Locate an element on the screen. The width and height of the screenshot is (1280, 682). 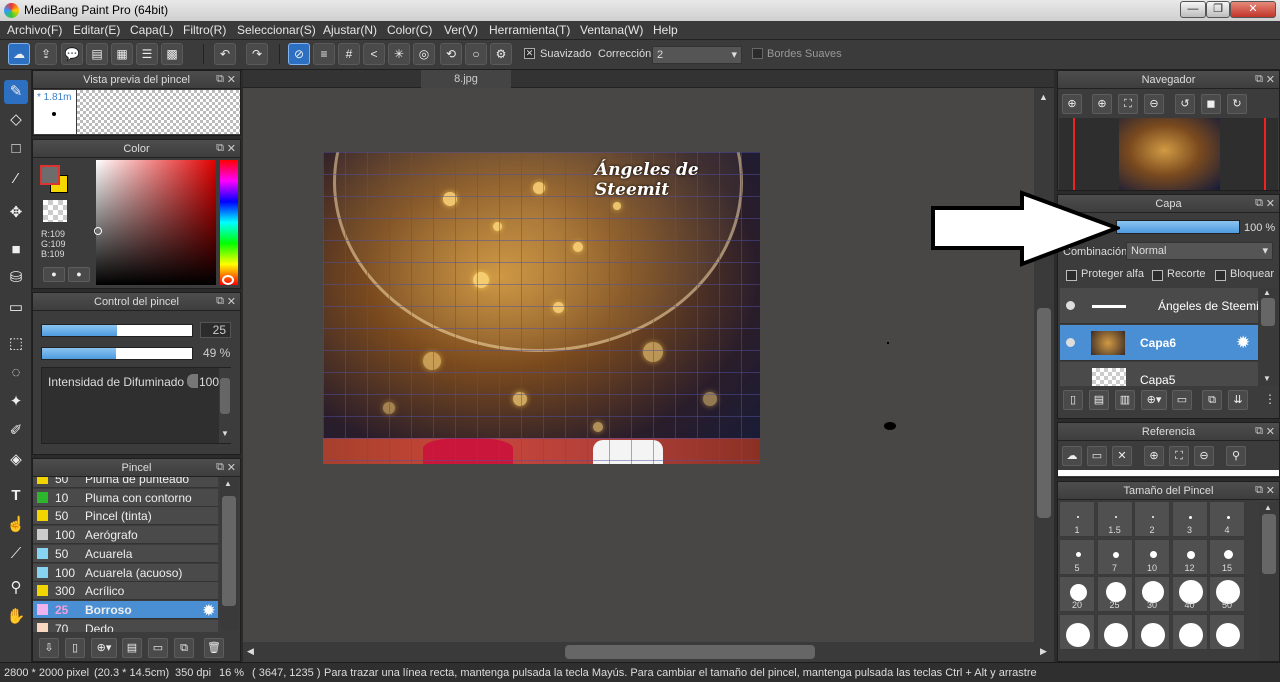
brush-tool-icon: ✎ is located at coordinates (16, 92).